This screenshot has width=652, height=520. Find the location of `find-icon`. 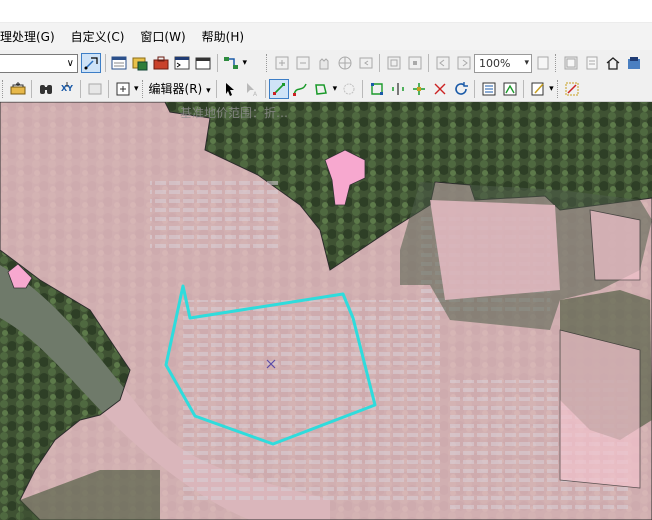

find-icon is located at coordinates (46, 89).